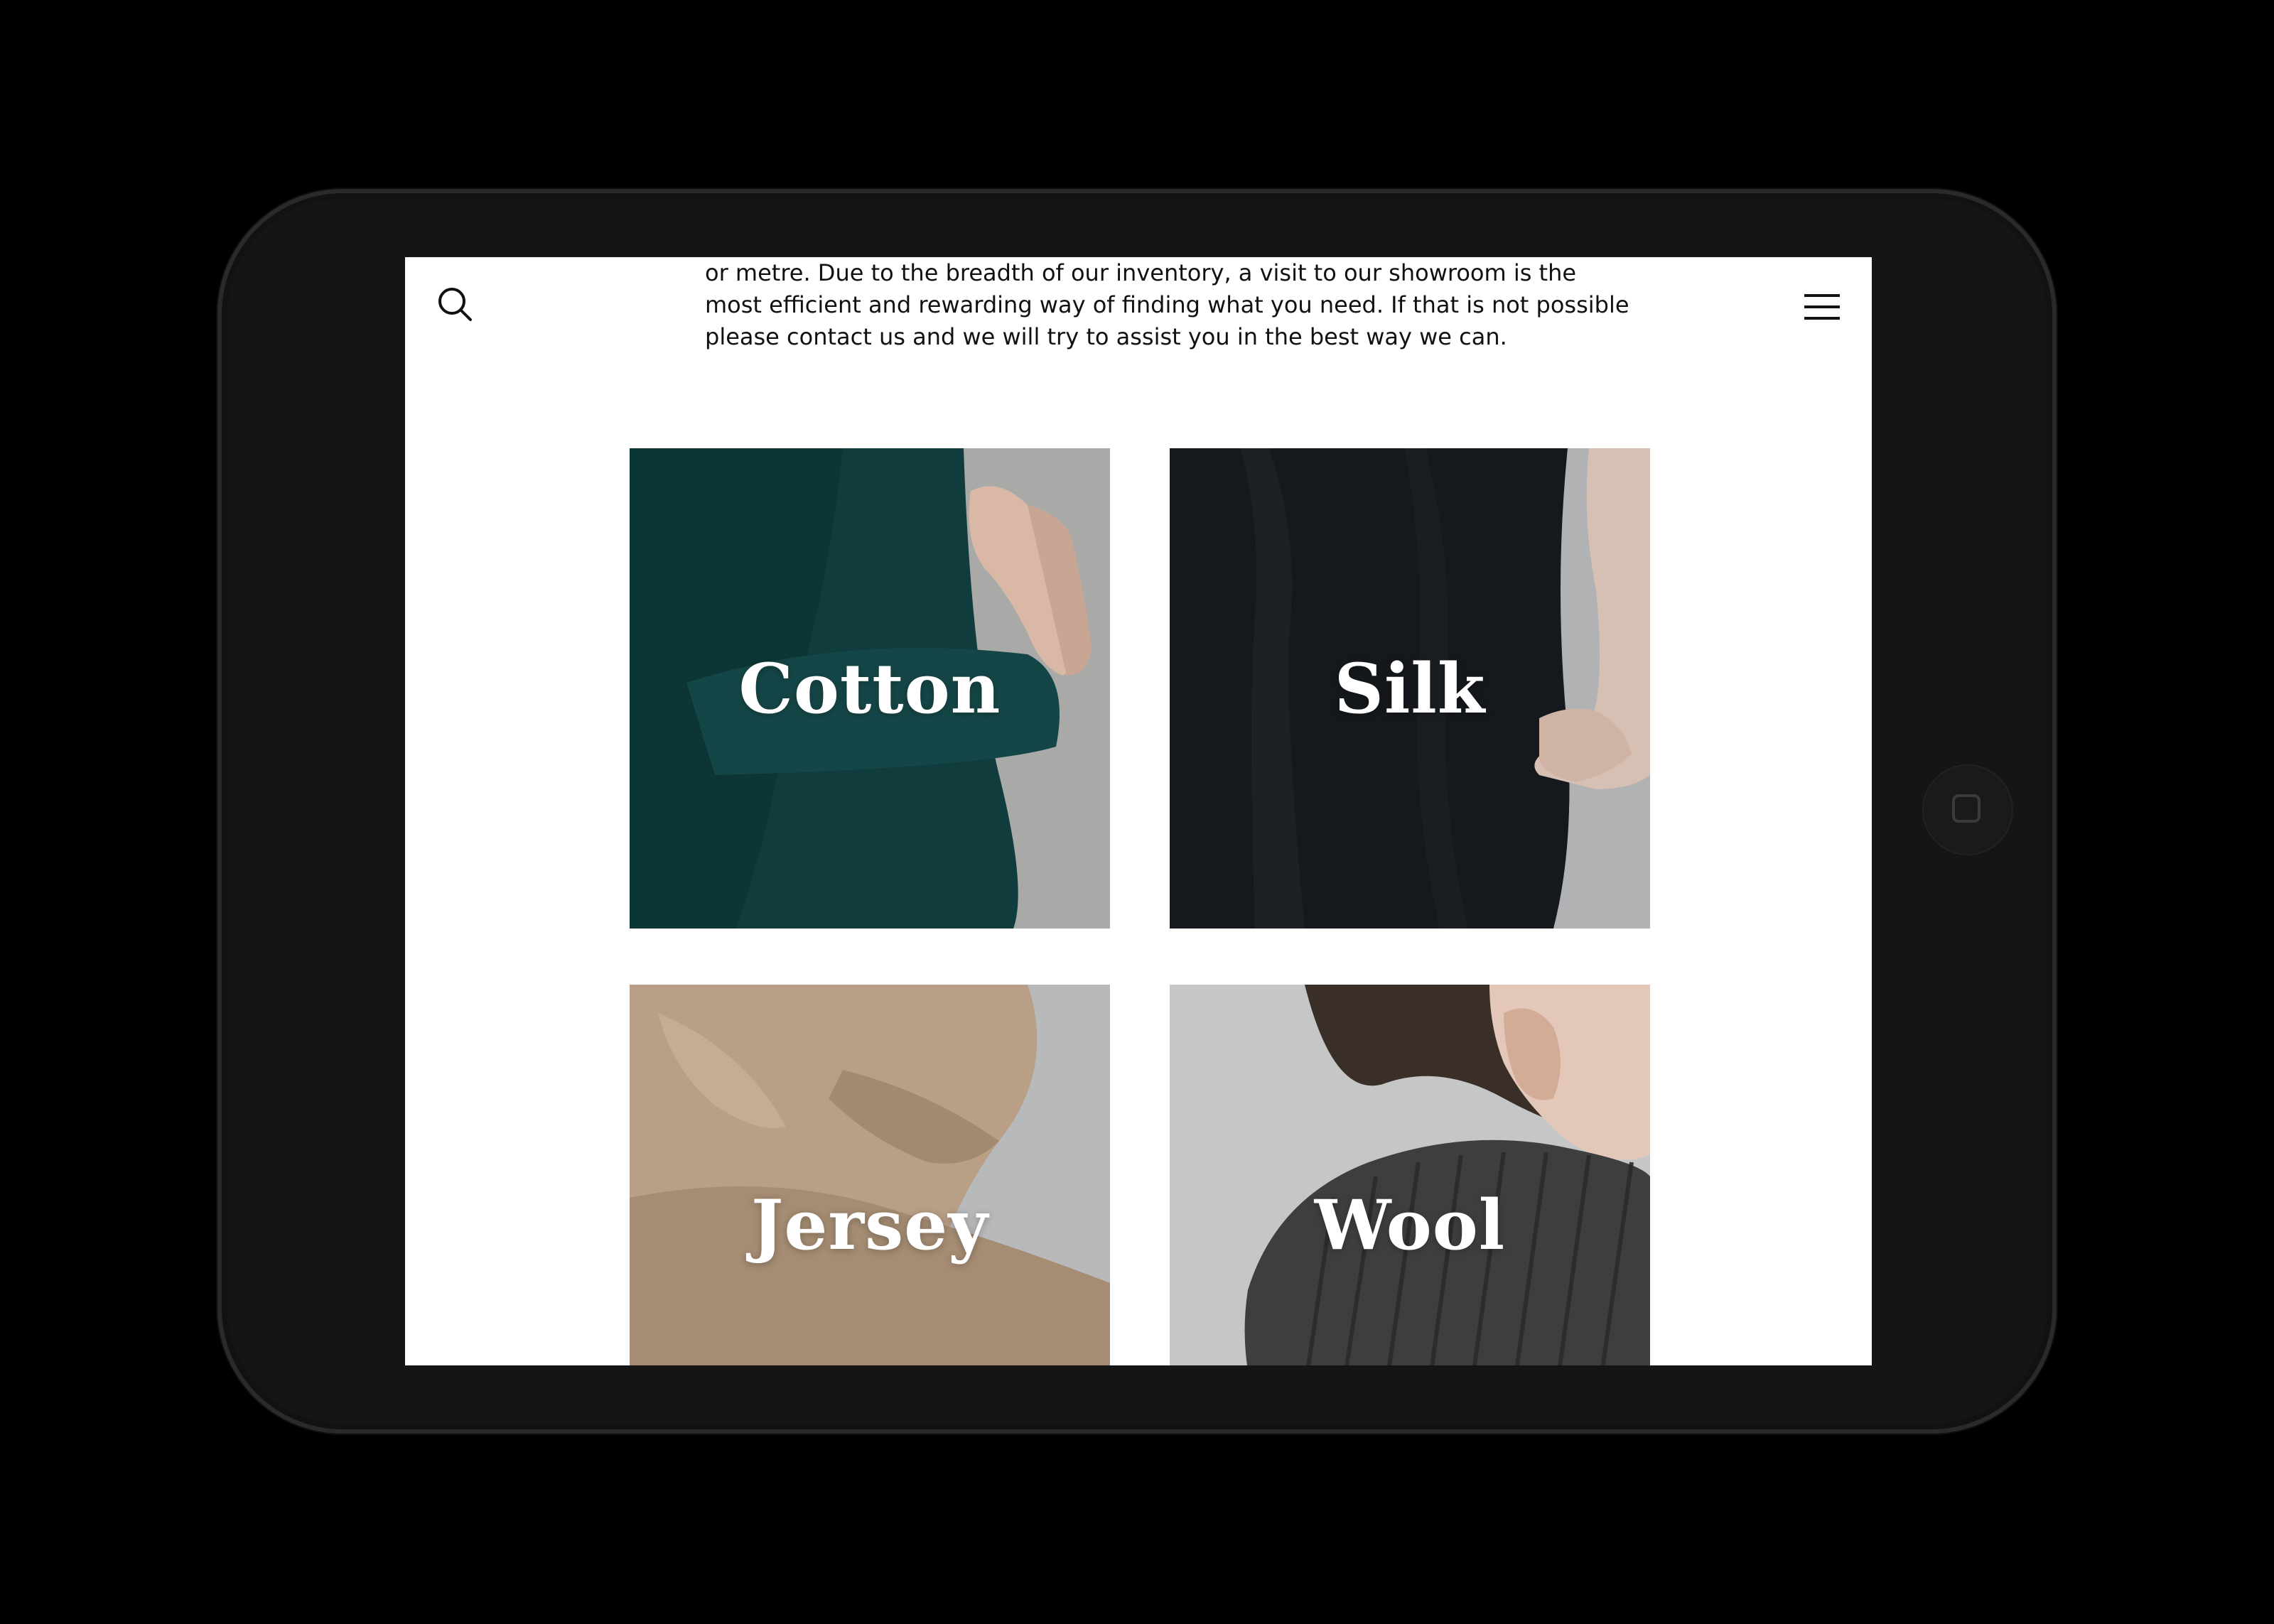 This screenshot has height=1624, width=2274. I want to click on category-label: Wool, so click(1410, 1224).